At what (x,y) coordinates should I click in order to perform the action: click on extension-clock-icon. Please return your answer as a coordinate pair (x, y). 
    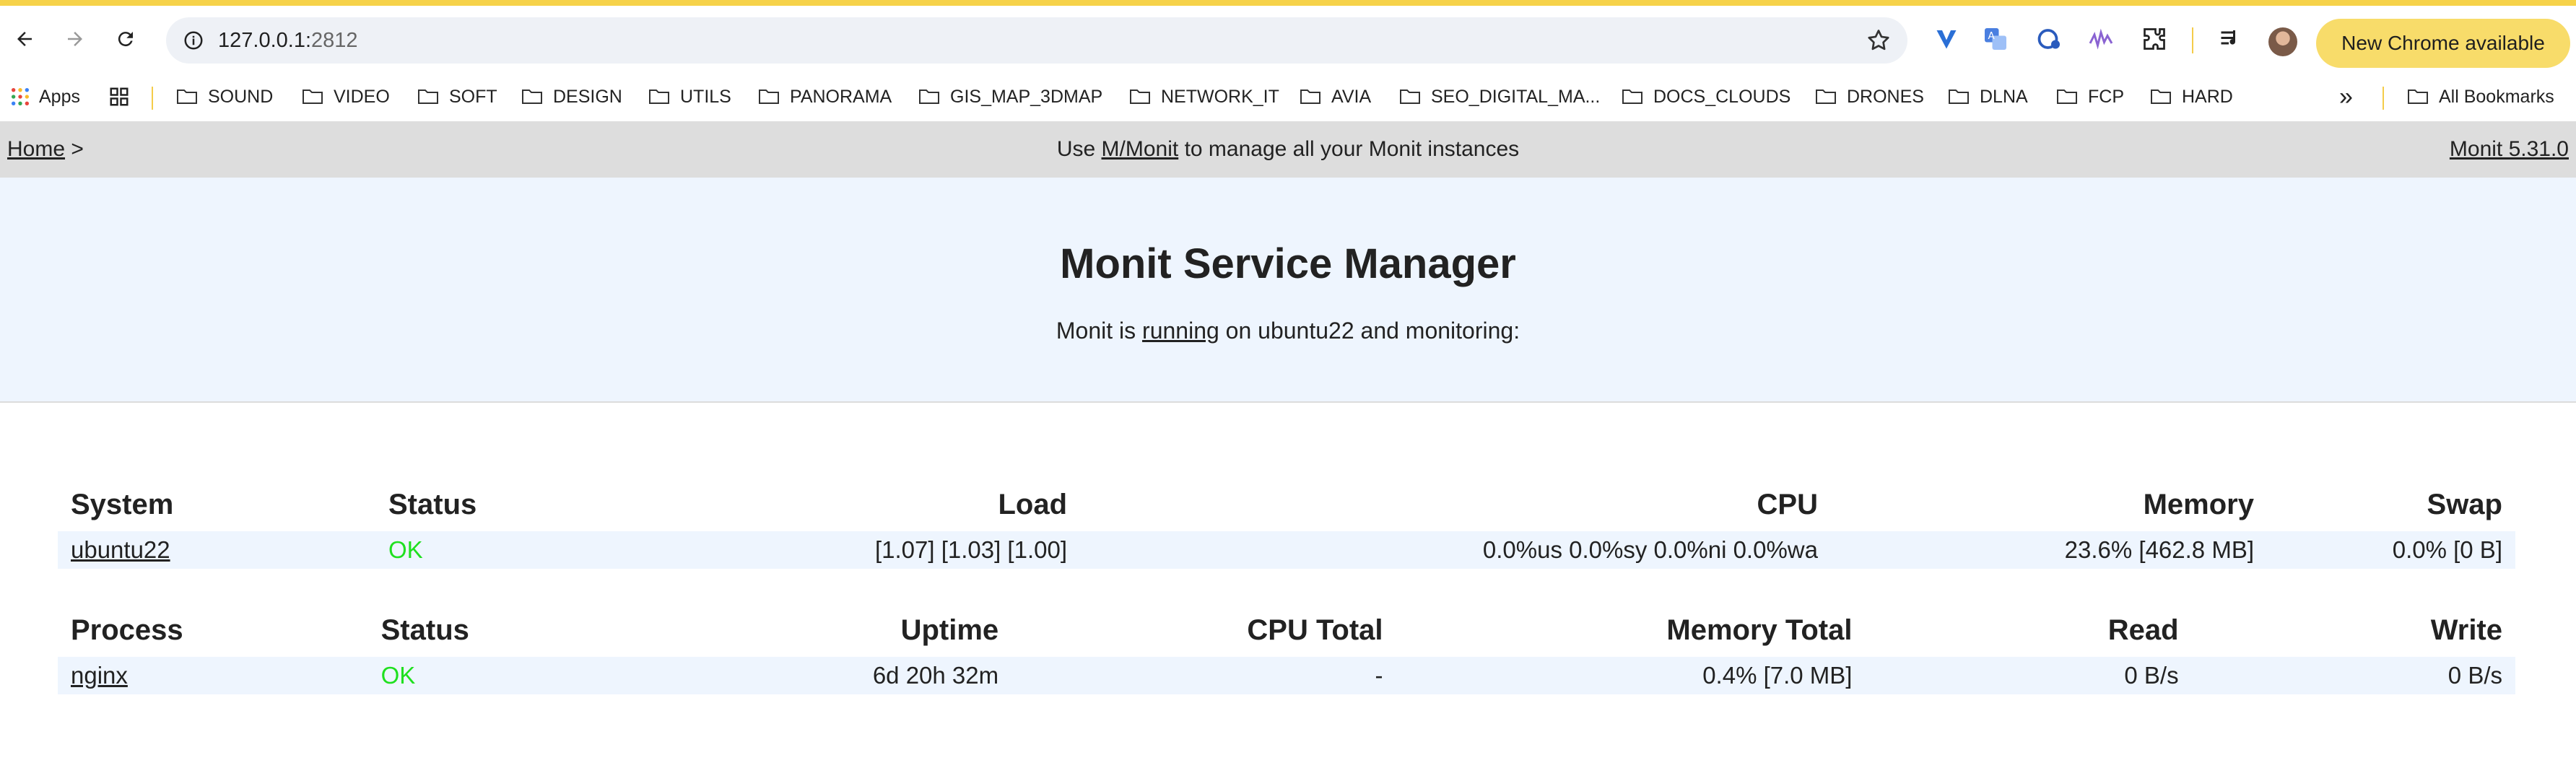
    Looking at the image, I should click on (2049, 39).